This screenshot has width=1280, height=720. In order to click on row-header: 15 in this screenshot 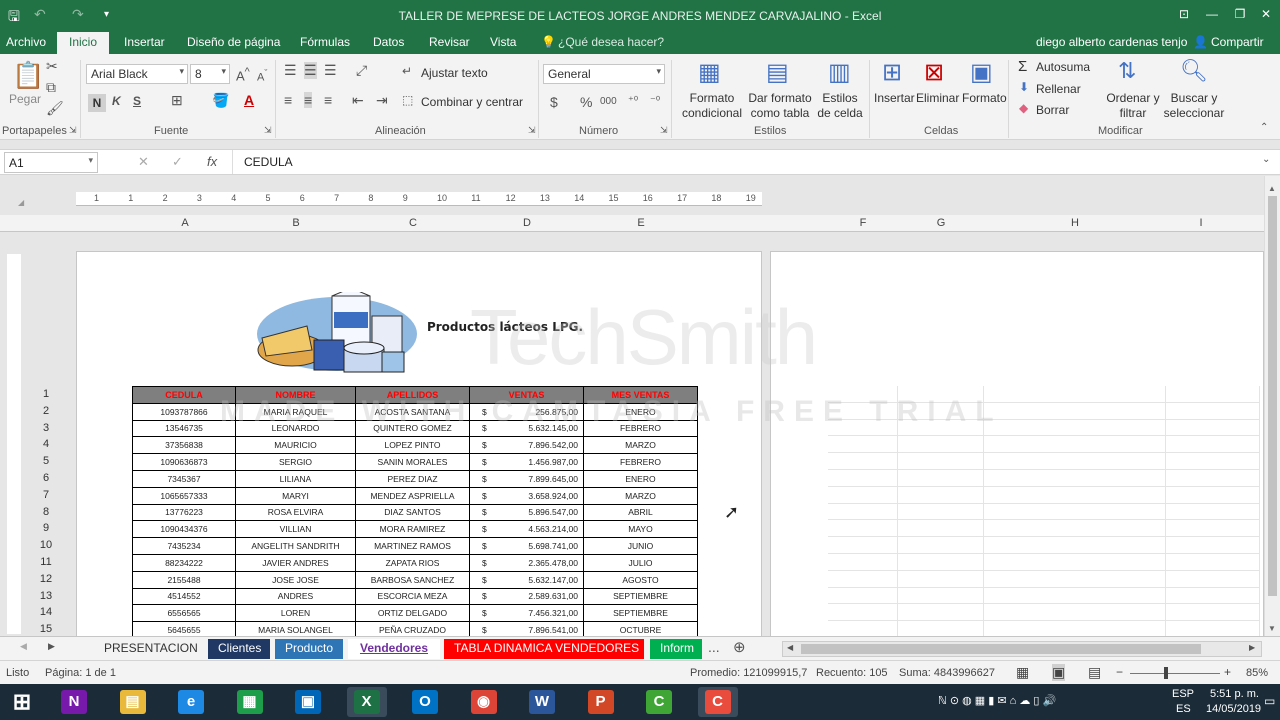, I will do `click(46, 629)`.